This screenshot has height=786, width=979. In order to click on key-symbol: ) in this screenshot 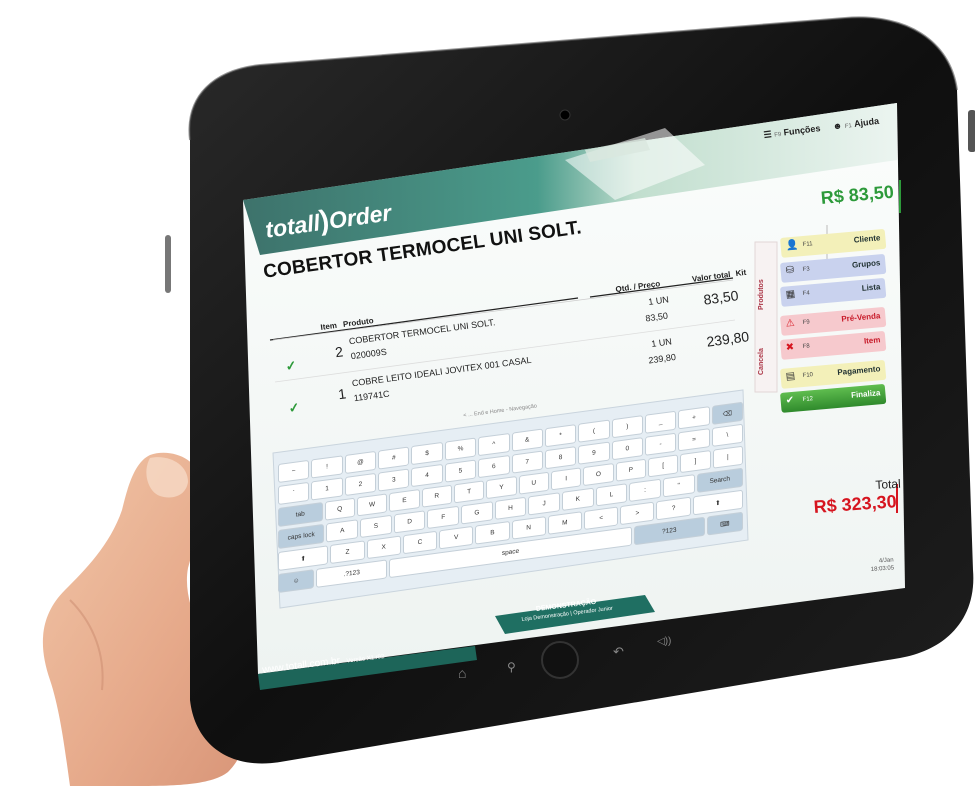, I will do `click(627, 427)`.